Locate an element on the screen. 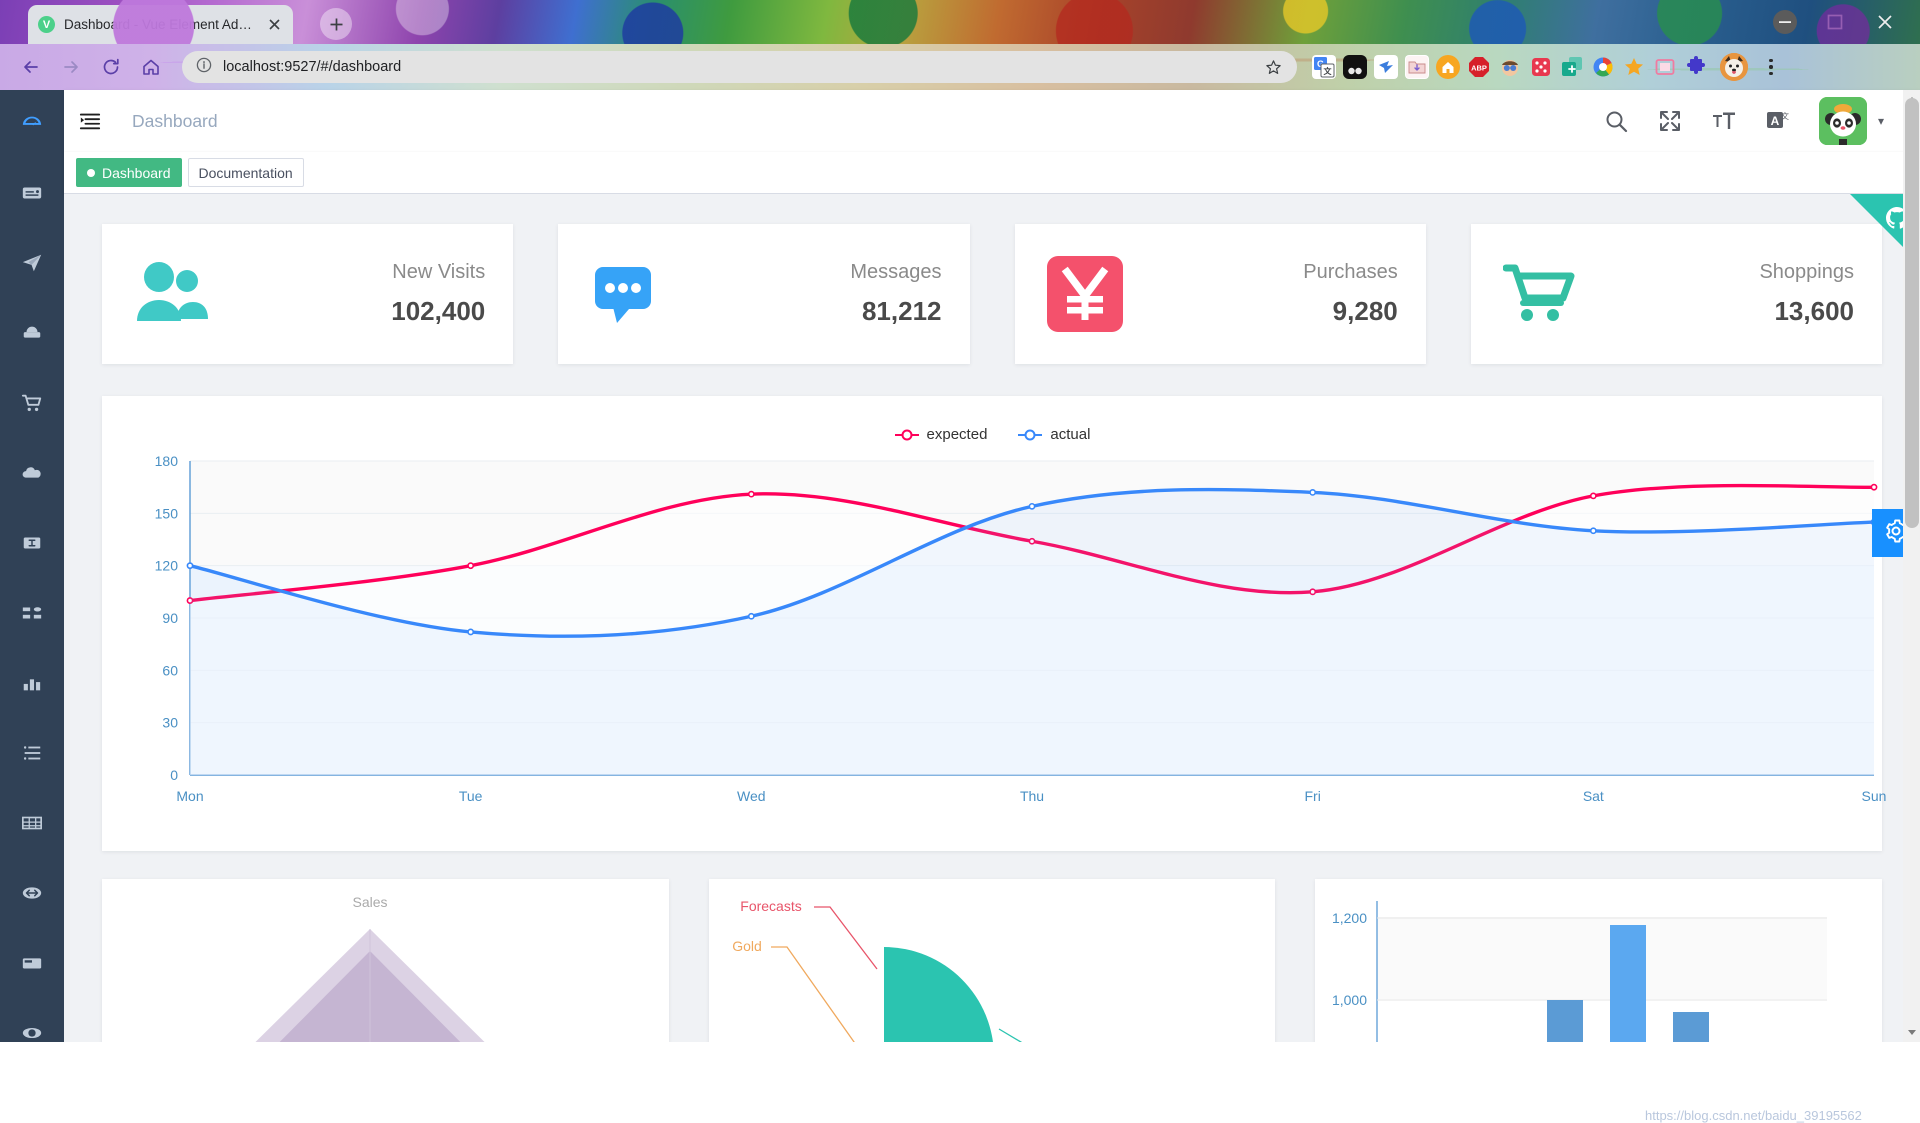 The width and height of the screenshot is (1920, 1123). card-new-visits: New Visits 102,400 is located at coordinates (308, 294).